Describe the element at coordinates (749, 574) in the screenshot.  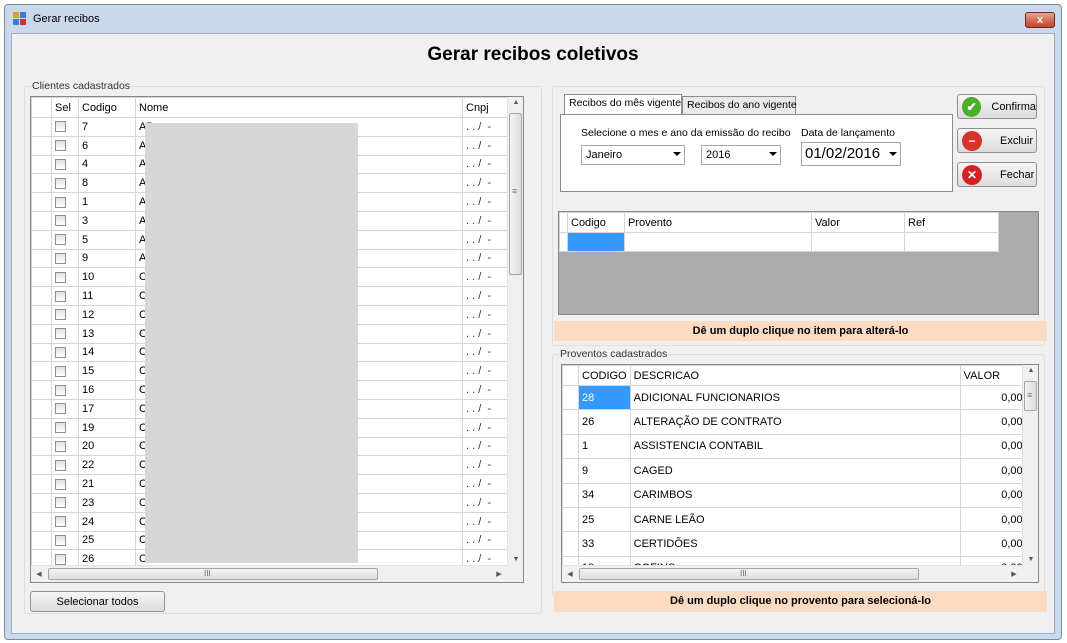
I see `proventos-hscroll-thumb: III` at that location.